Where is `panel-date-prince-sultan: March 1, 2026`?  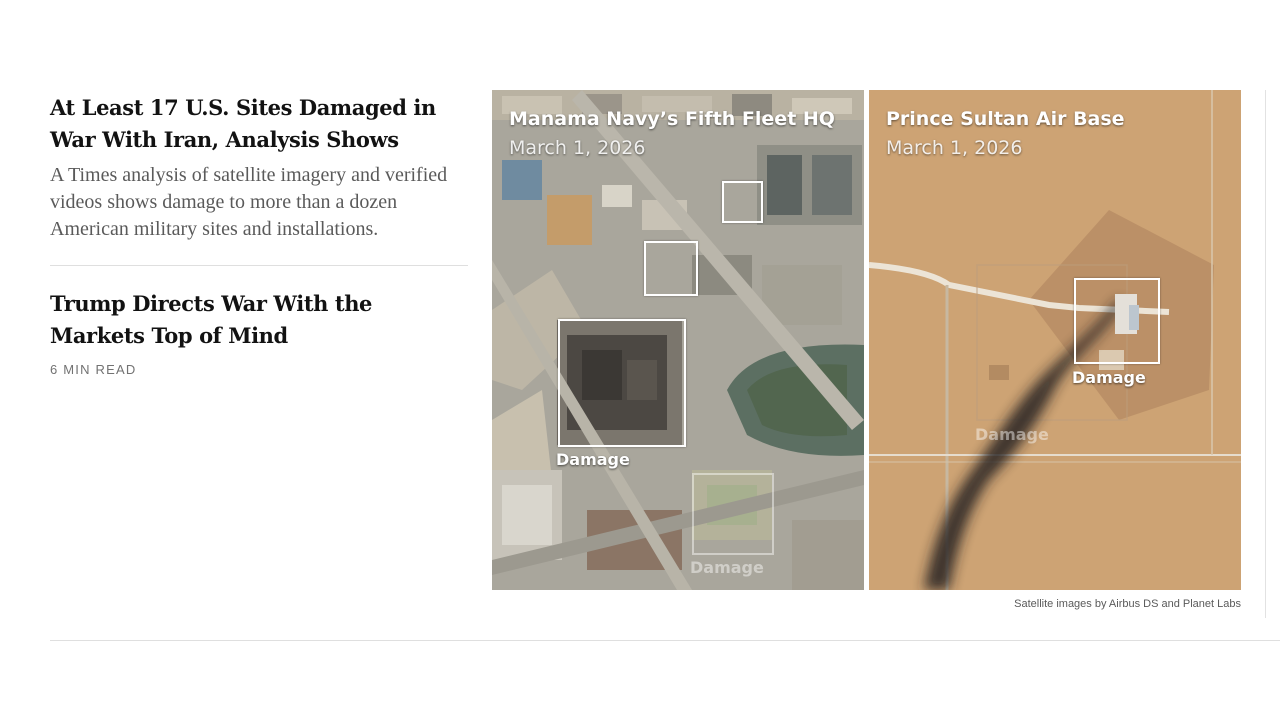 panel-date-prince-sultan: March 1, 2026 is located at coordinates (954, 148).